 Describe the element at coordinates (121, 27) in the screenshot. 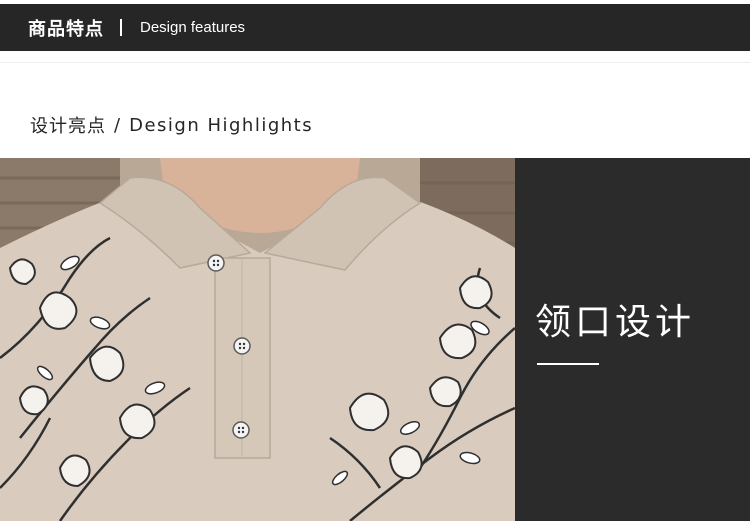

I see `header-separator` at that location.